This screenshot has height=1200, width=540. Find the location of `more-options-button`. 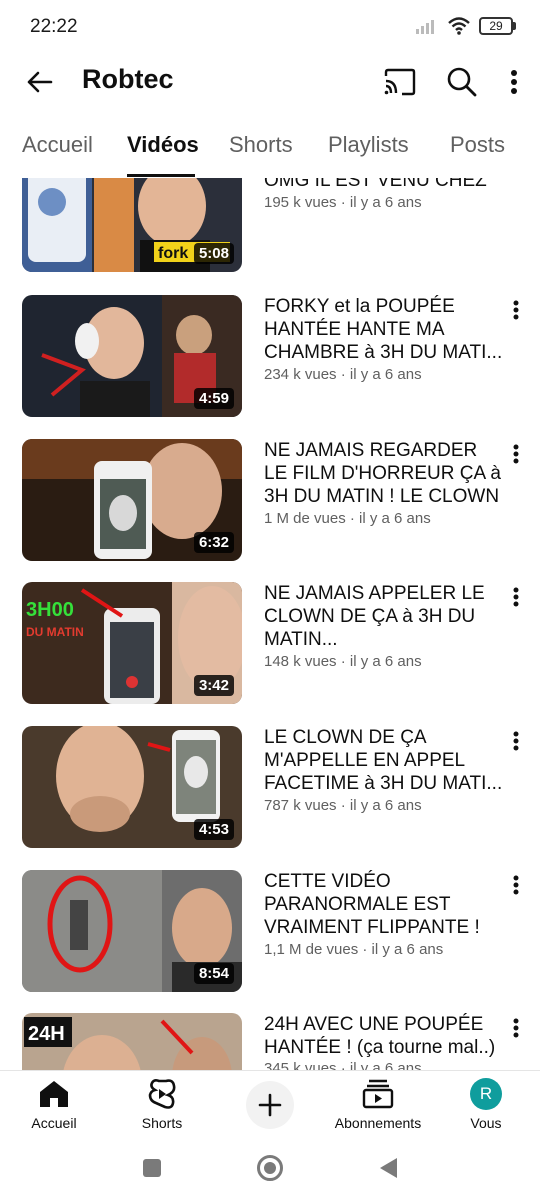

more-options-button is located at coordinates (514, 82).